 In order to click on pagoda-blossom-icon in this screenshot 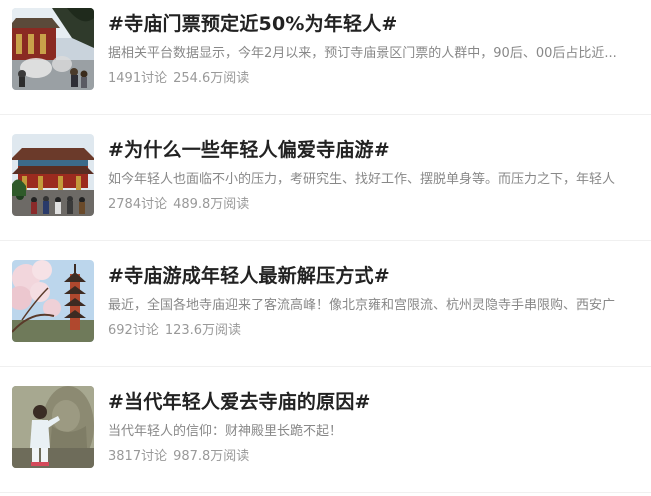, I will do `click(53, 301)`.